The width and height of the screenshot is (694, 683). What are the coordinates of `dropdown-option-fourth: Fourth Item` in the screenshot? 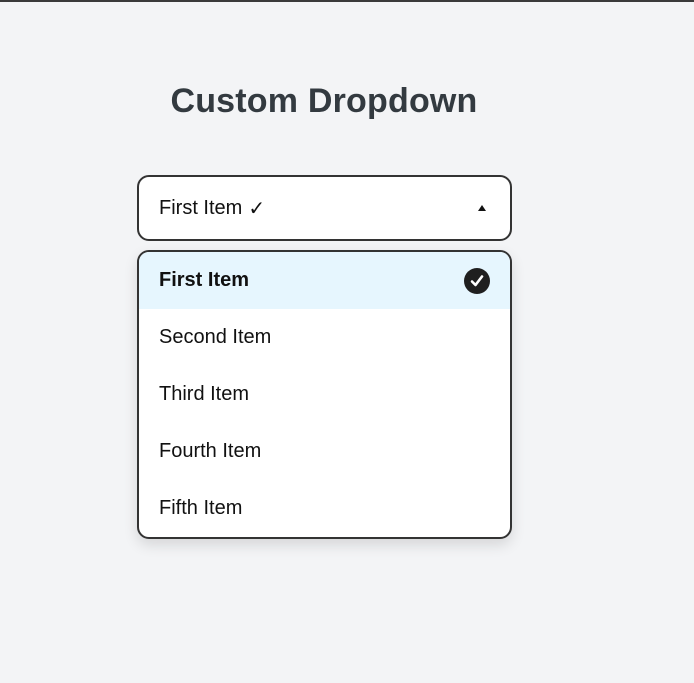 It's located at (324, 451).